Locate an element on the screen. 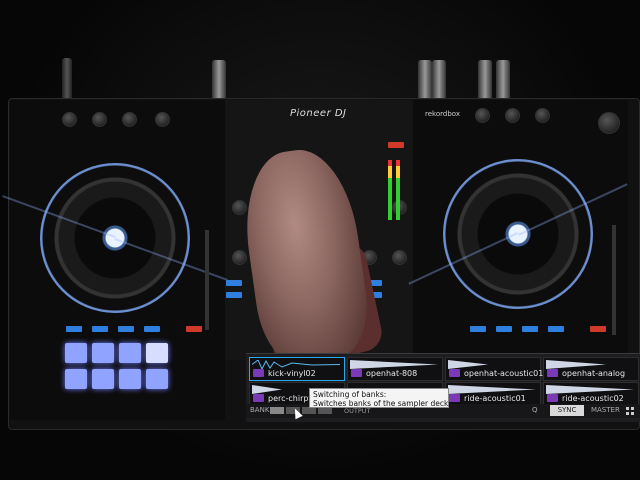  sampler-slot: ride-acoustic01 is located at coordinates (493, 394).